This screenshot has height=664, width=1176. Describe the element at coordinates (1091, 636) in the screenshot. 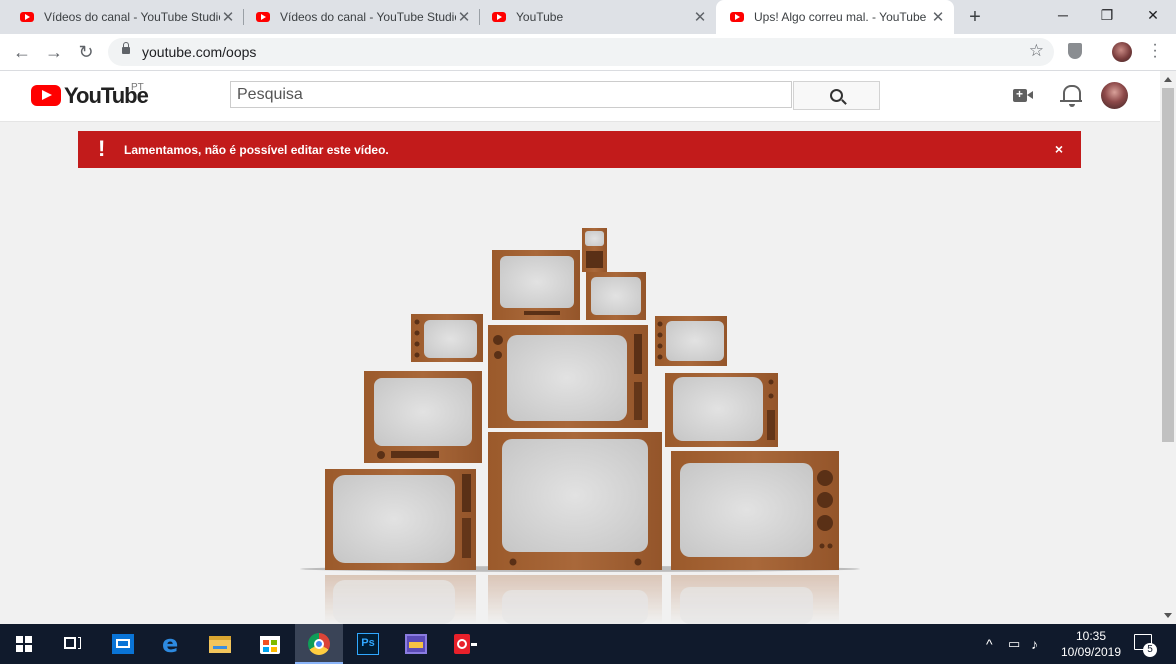

I see `clock-time: 10:35` at that location.